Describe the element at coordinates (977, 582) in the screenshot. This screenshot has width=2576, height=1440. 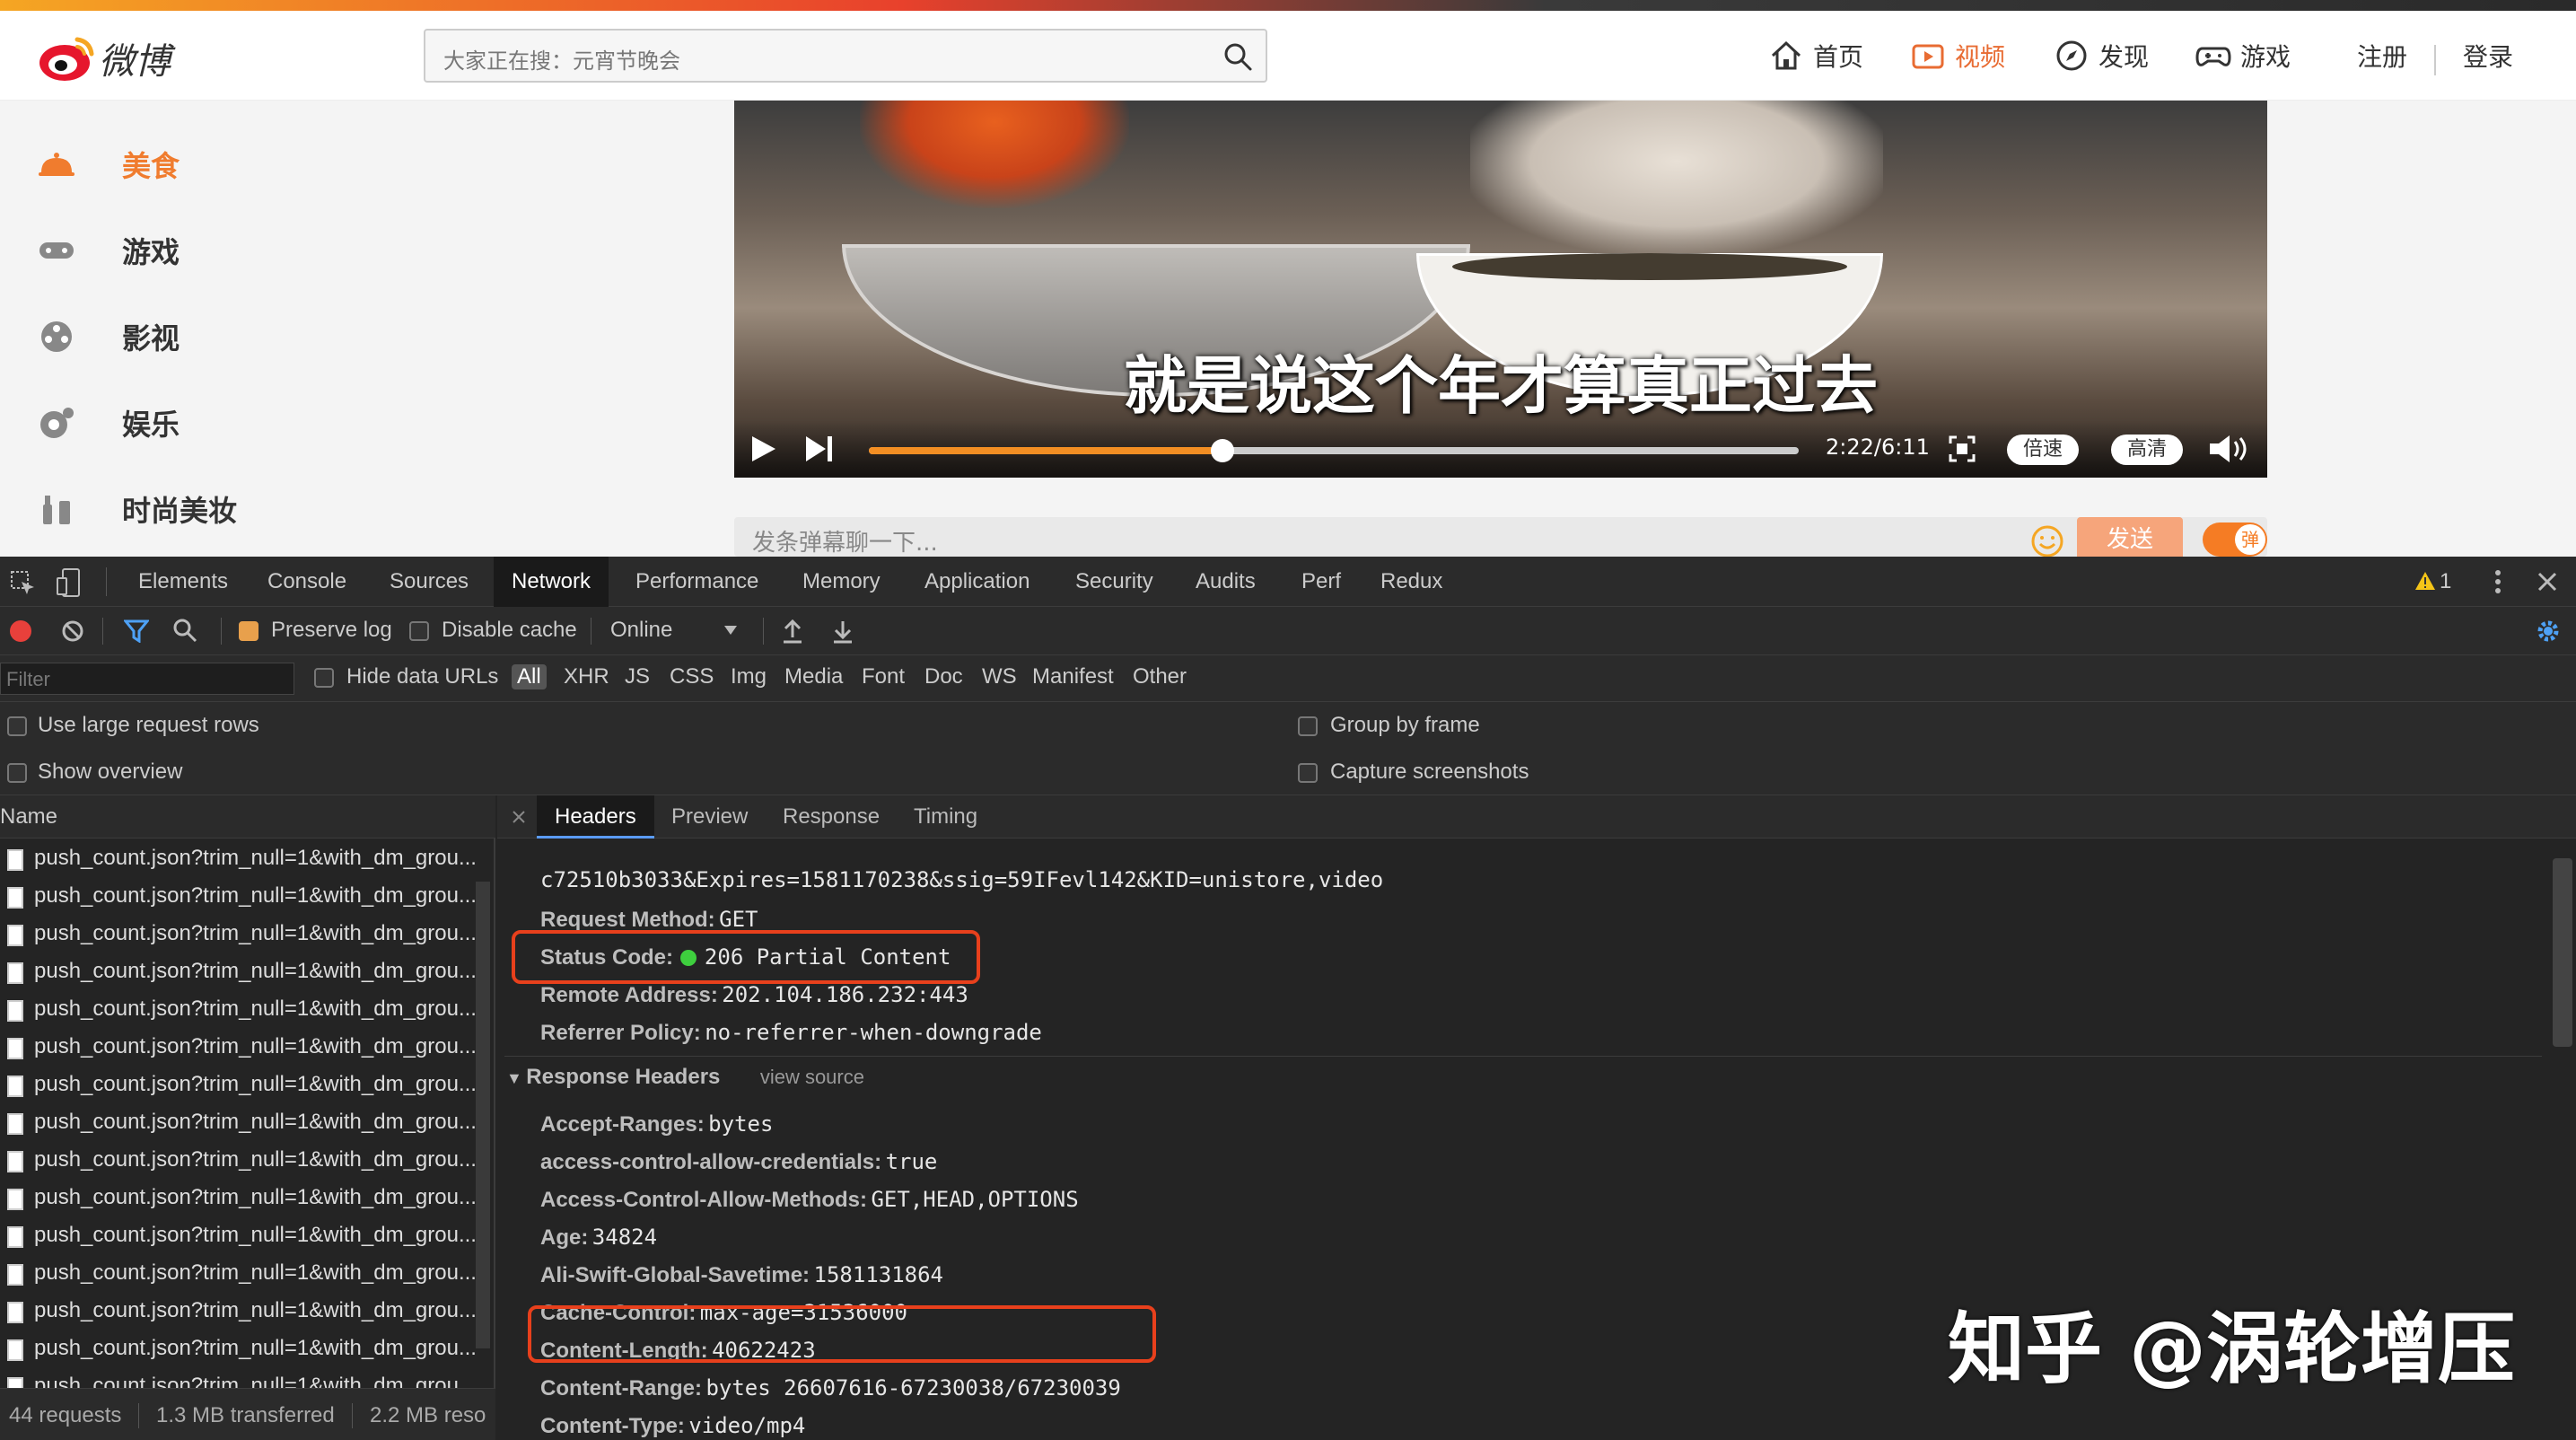
I see `tab-application: Application` at that location.